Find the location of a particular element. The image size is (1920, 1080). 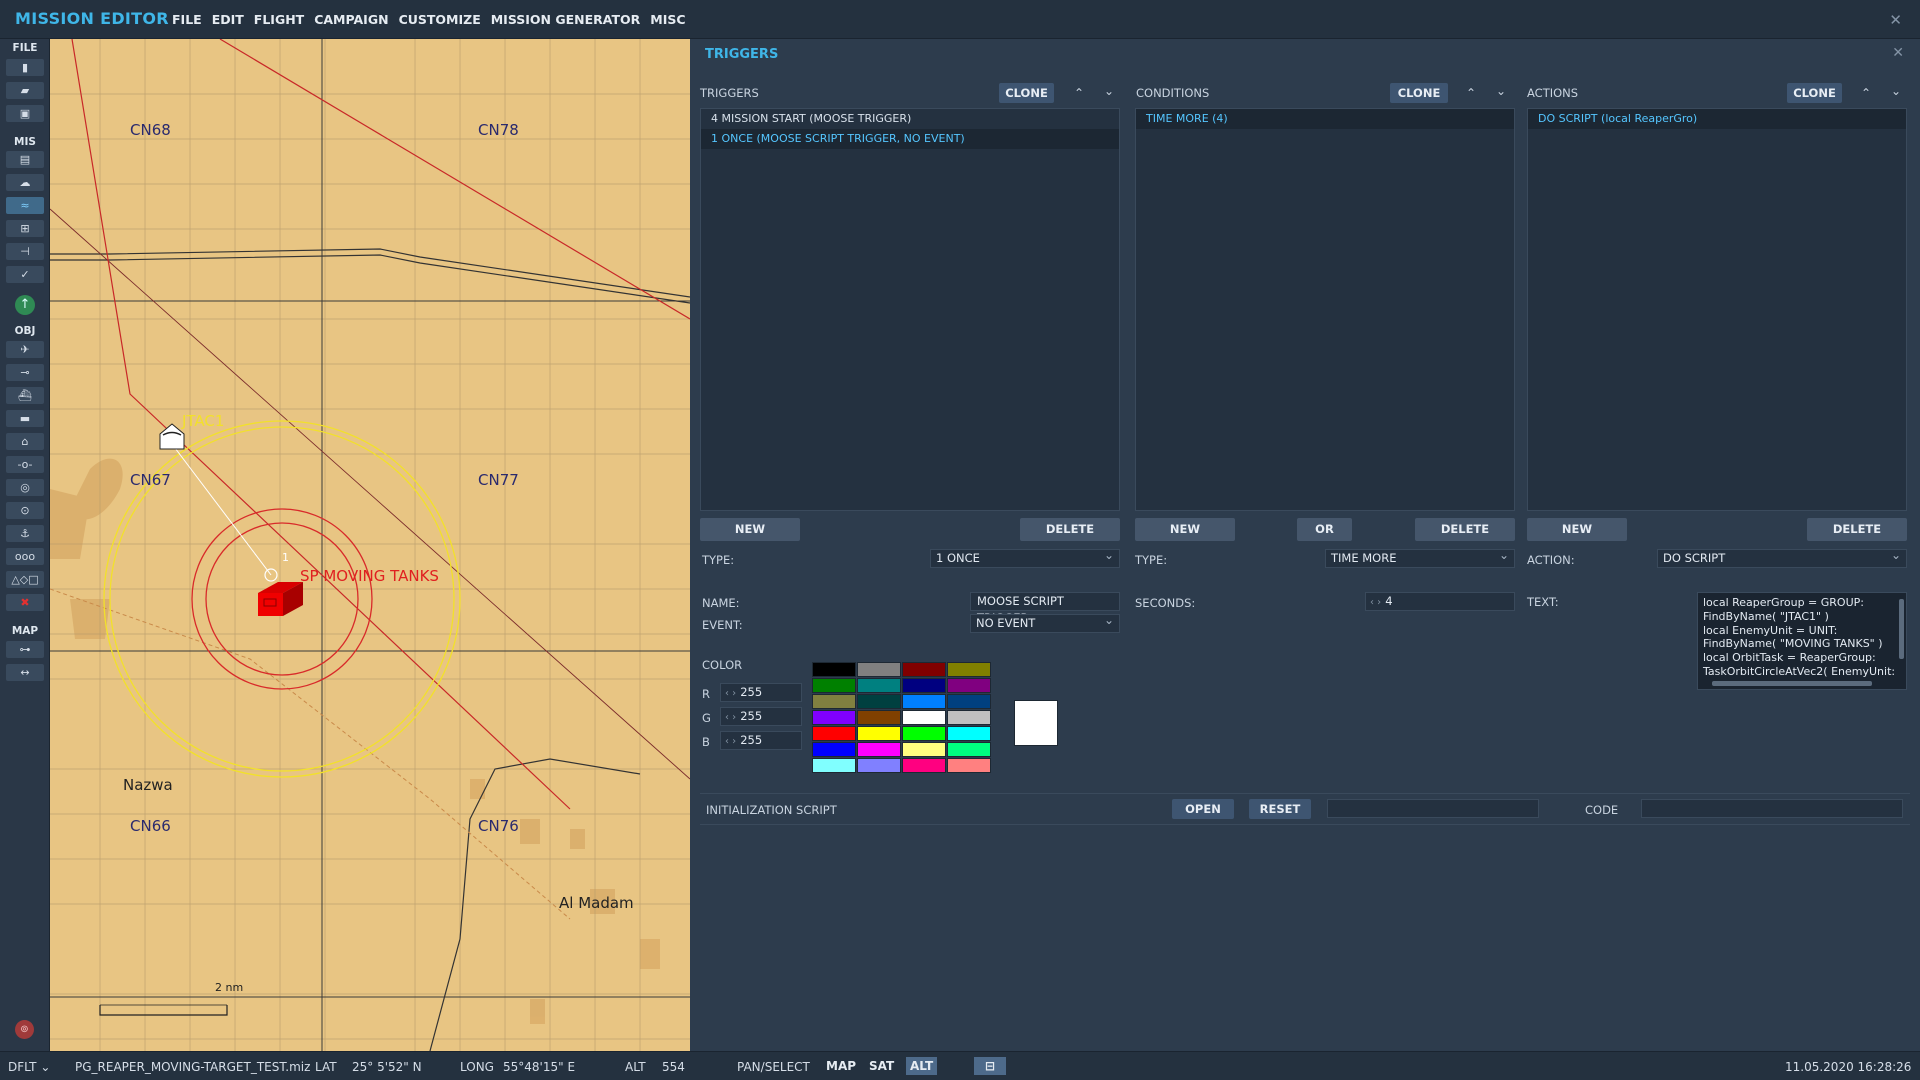

triggers-icon: ≈ is located at coordinates (25, 205).